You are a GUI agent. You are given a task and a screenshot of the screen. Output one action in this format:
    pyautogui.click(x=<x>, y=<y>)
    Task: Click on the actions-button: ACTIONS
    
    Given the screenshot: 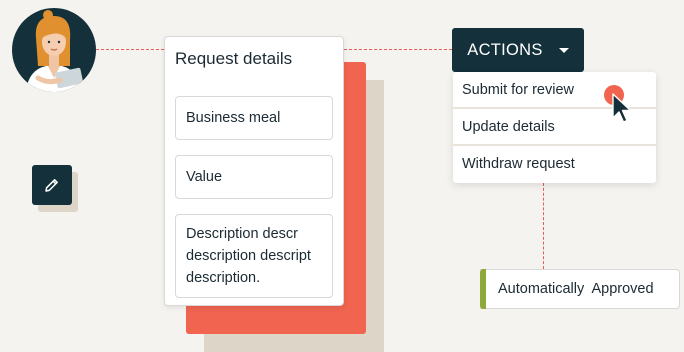 What is the action you would take?
    pyautogui.click(x=518, y=50)
    